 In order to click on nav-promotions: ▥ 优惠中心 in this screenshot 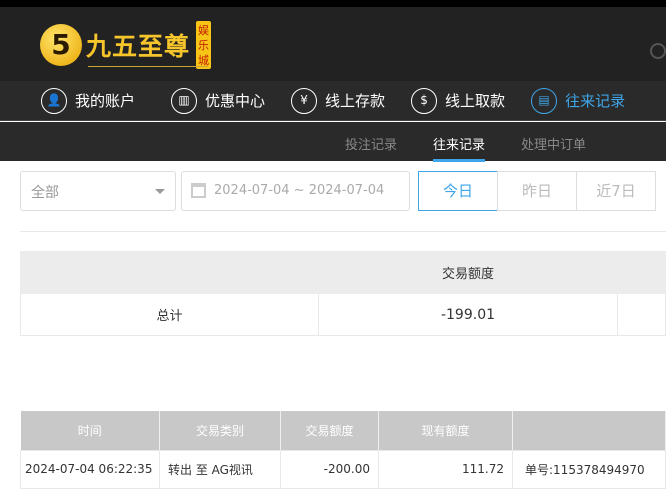, I will do `click(218, 100)`.